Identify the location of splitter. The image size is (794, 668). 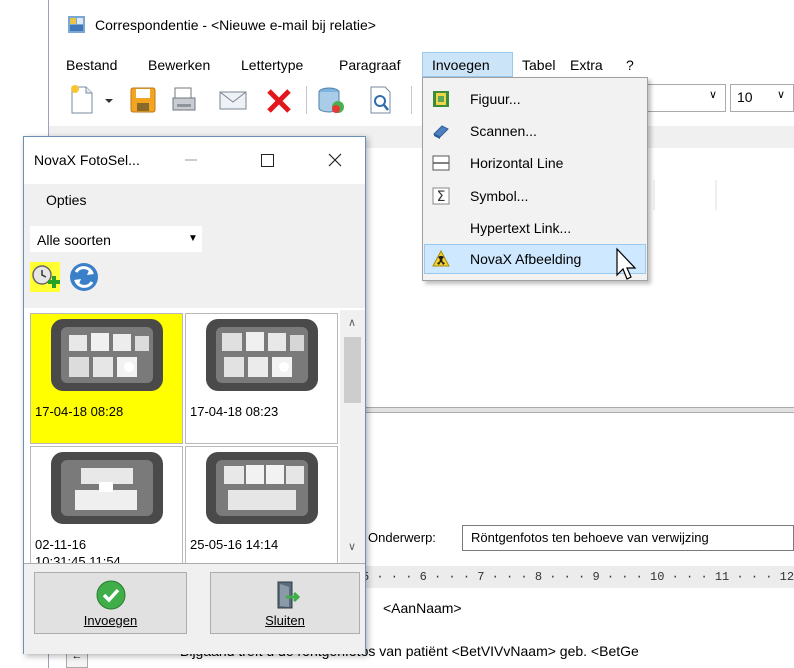
(577, 410).